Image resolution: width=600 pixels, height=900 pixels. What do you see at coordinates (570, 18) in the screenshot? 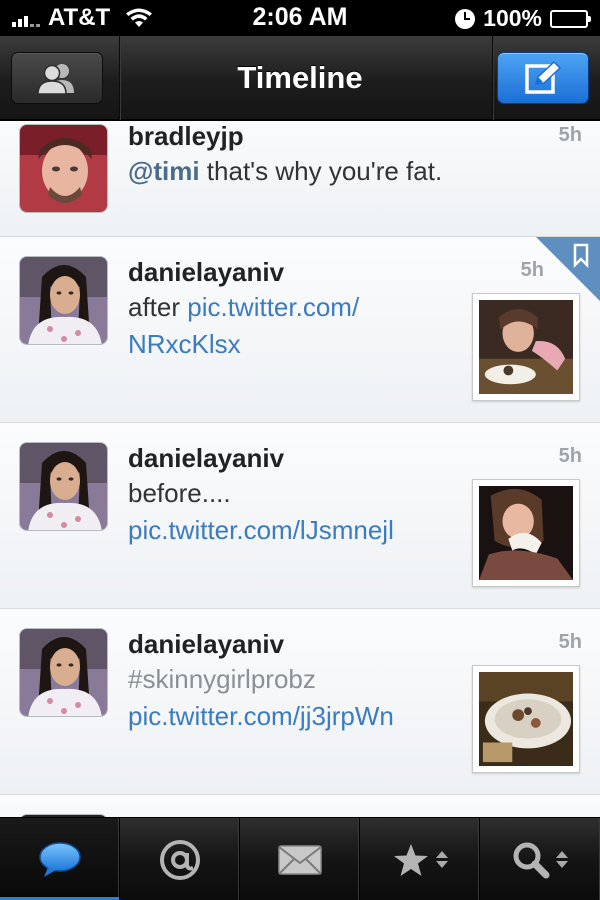
I see `battery-icon` at bounding box center [570, 18].